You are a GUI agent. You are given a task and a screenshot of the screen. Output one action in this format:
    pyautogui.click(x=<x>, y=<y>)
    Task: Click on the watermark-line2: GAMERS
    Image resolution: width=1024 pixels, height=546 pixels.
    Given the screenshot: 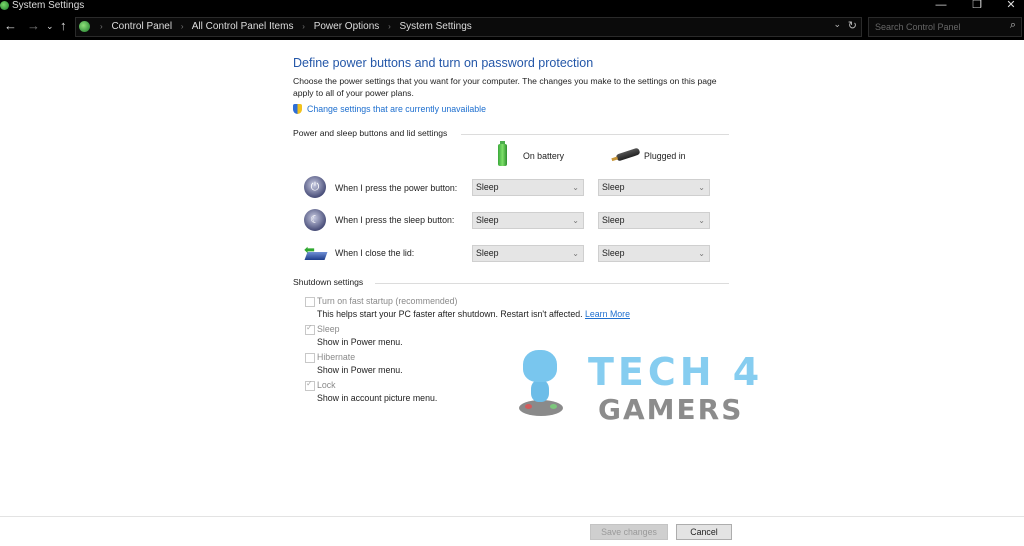 What is the action you would take?
    pyautogui.click(x=671, y=409)
    